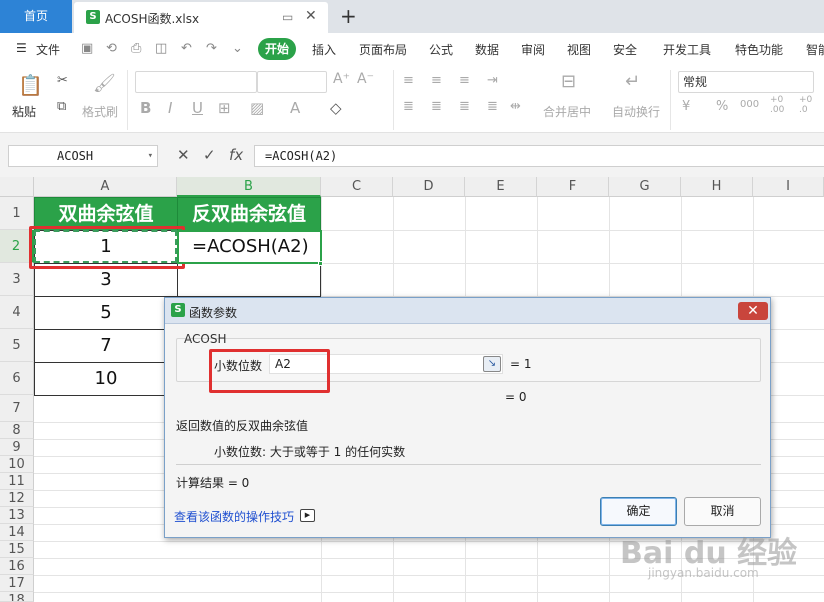 The image size is (824, 602). What do you see at coordinates (307, 515) in the screenshot?
I see `video-icon: ▶` at bounding box center [307, 515].